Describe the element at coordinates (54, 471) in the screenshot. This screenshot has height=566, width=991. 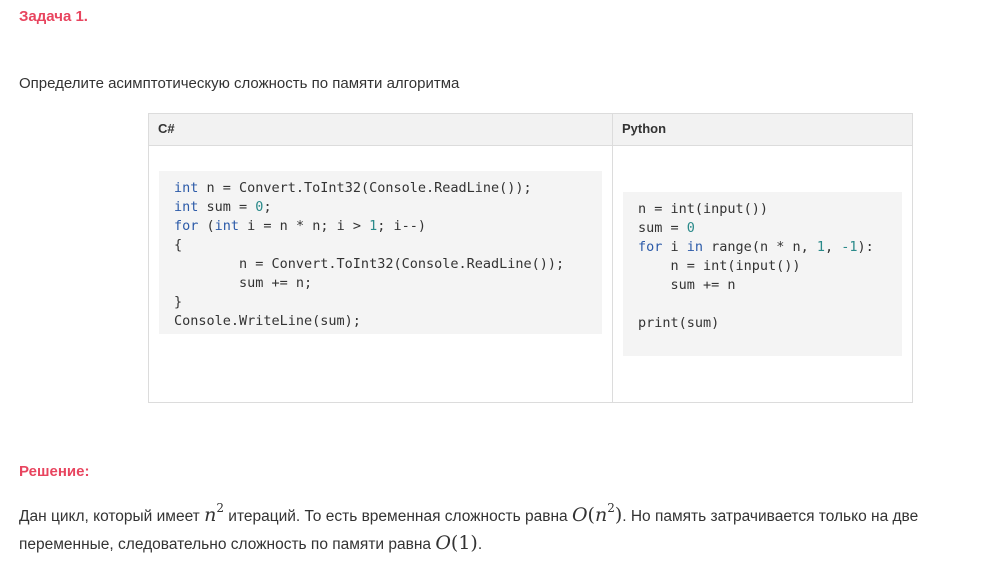
I see `solution-title: Решение:` at that location.